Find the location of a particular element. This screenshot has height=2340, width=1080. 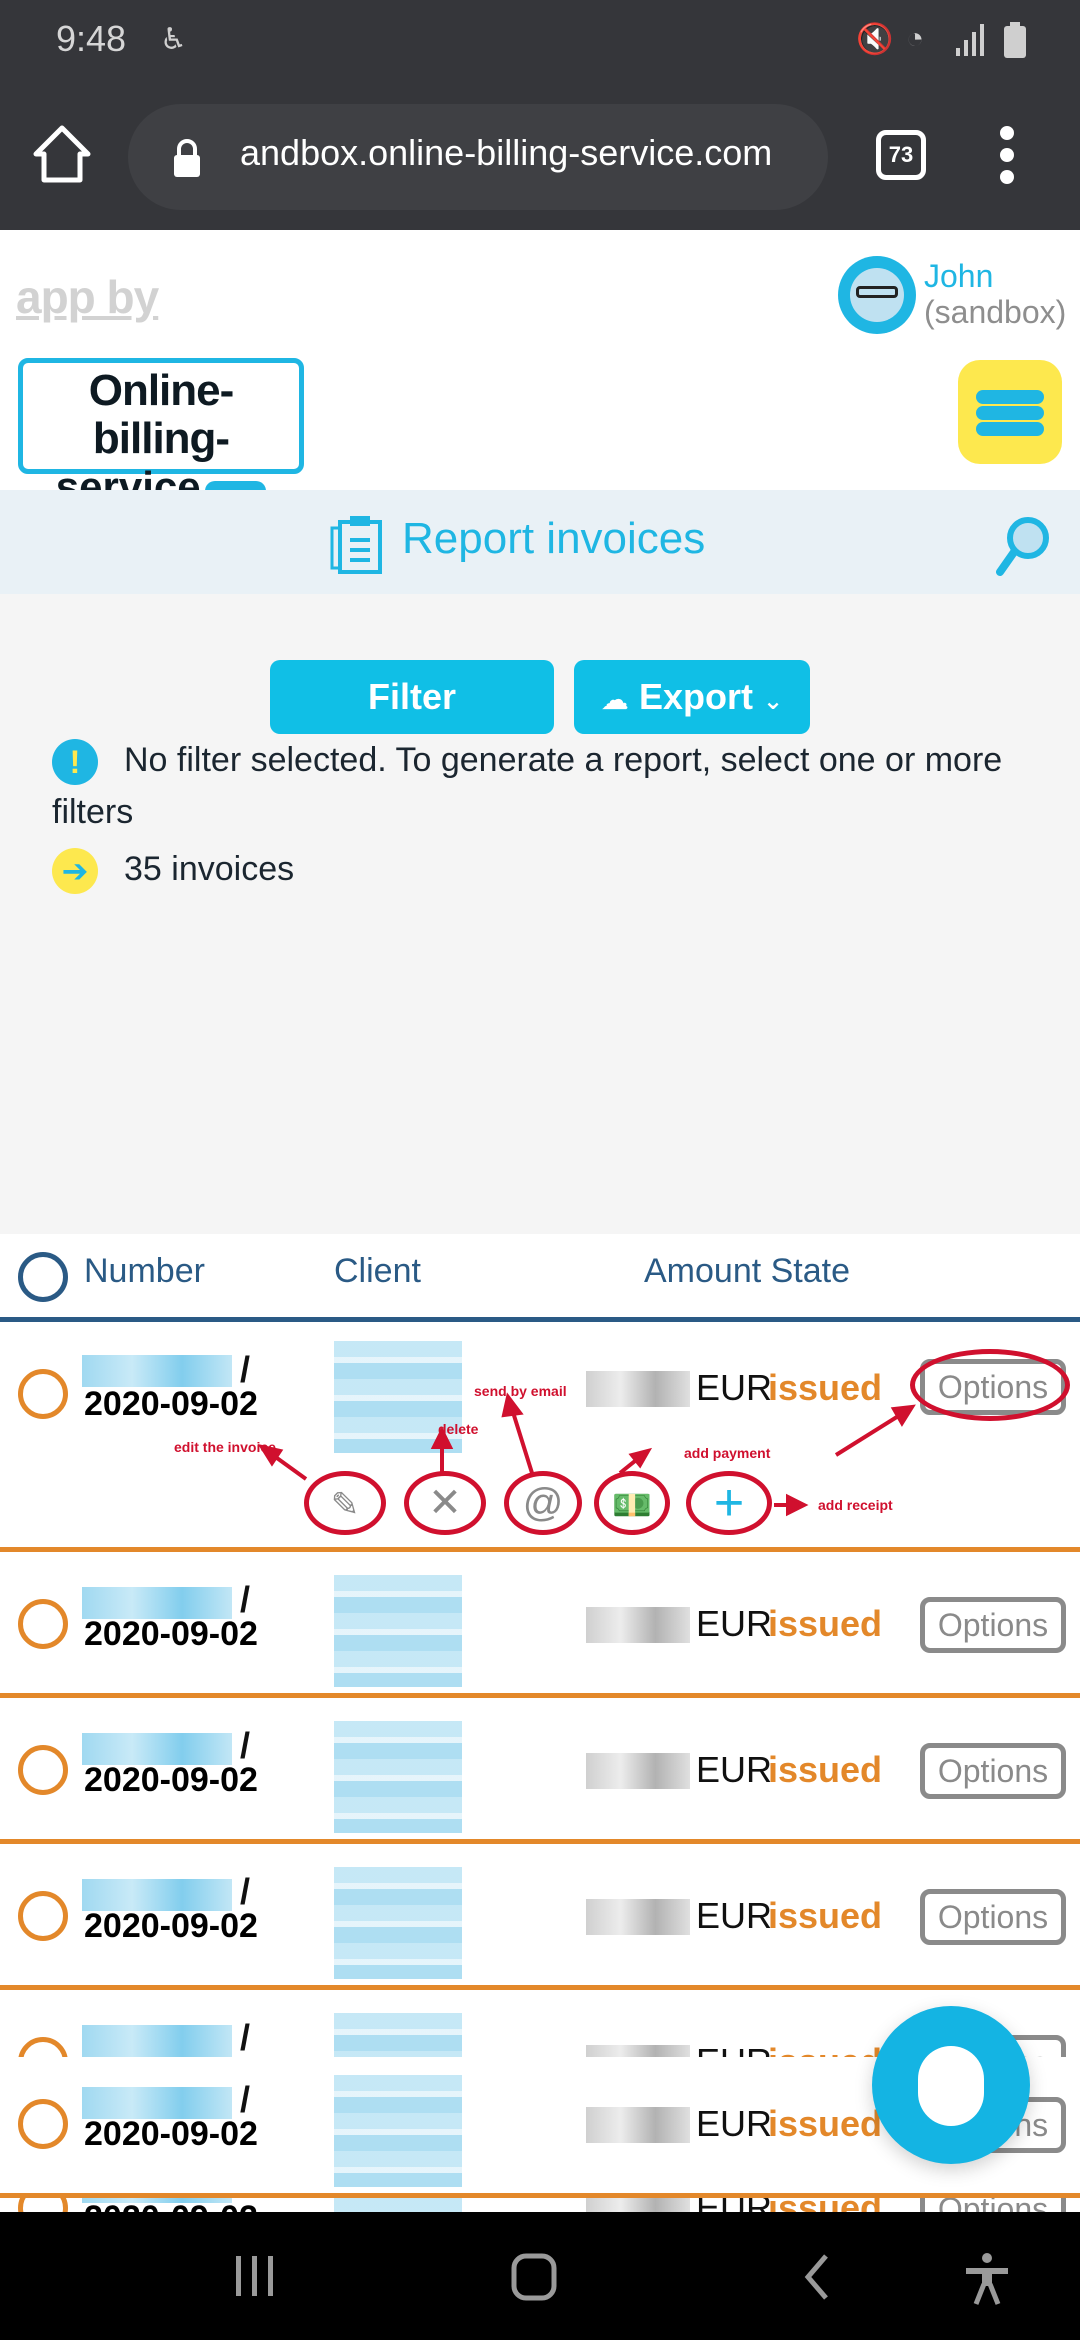

chat-bubble-icon is located at coordinates (951, 2086).